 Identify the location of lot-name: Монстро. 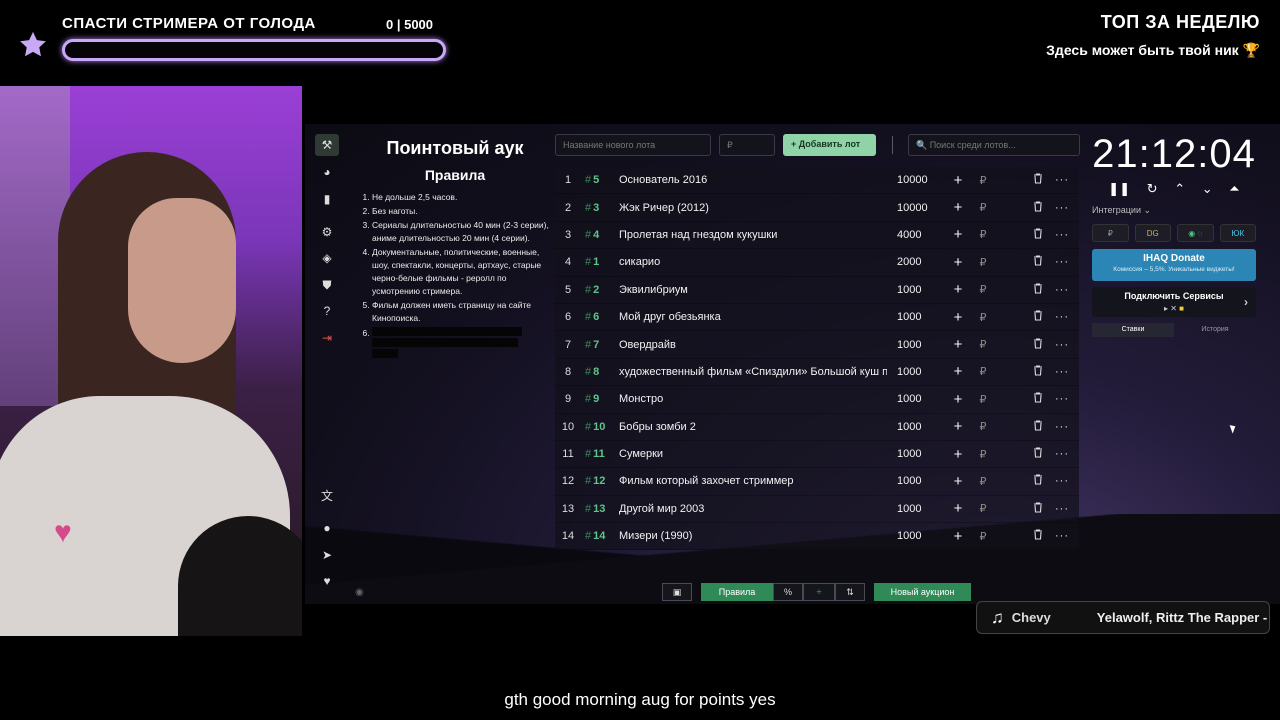
(753, 399).